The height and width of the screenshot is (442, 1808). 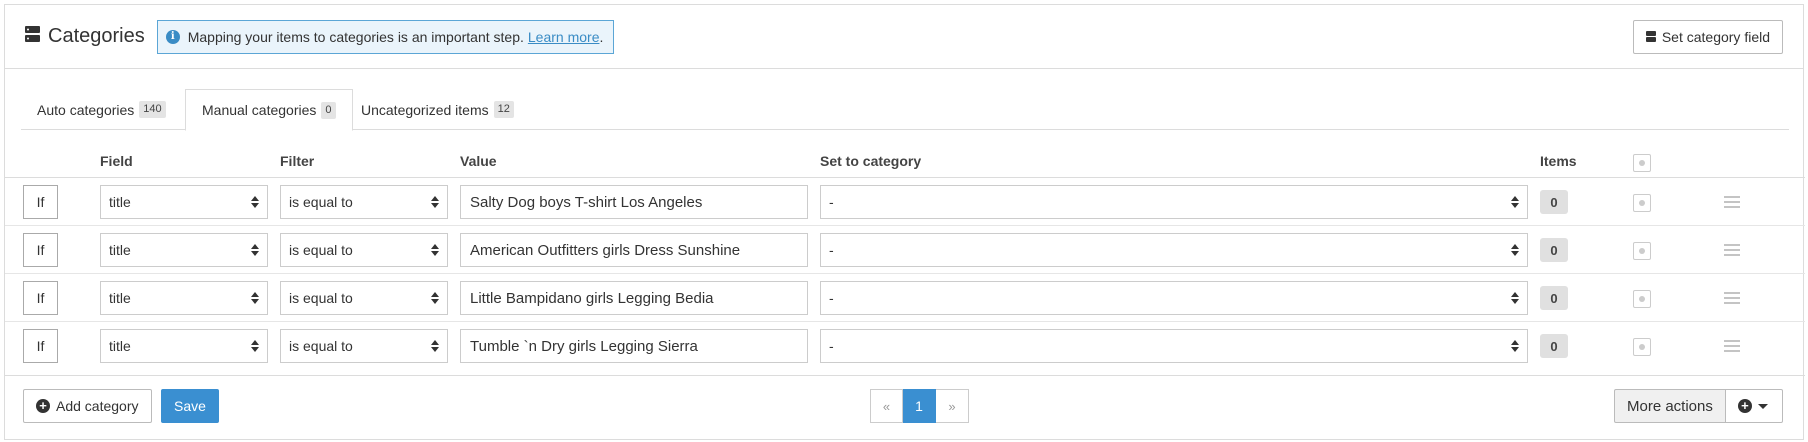 What do you see at coordinates (190, 406) in the screenshot?
I see `save-button: Save` at bounding box center [190, 406].